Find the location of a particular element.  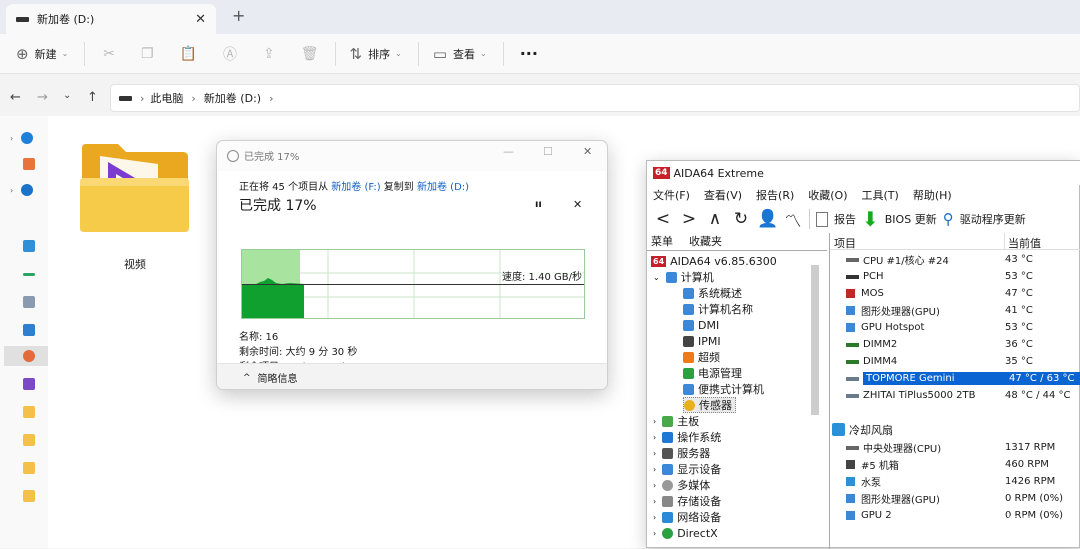

breadcrumb-drive: 新加卷 (D:) is located at coordinates (232, 98).